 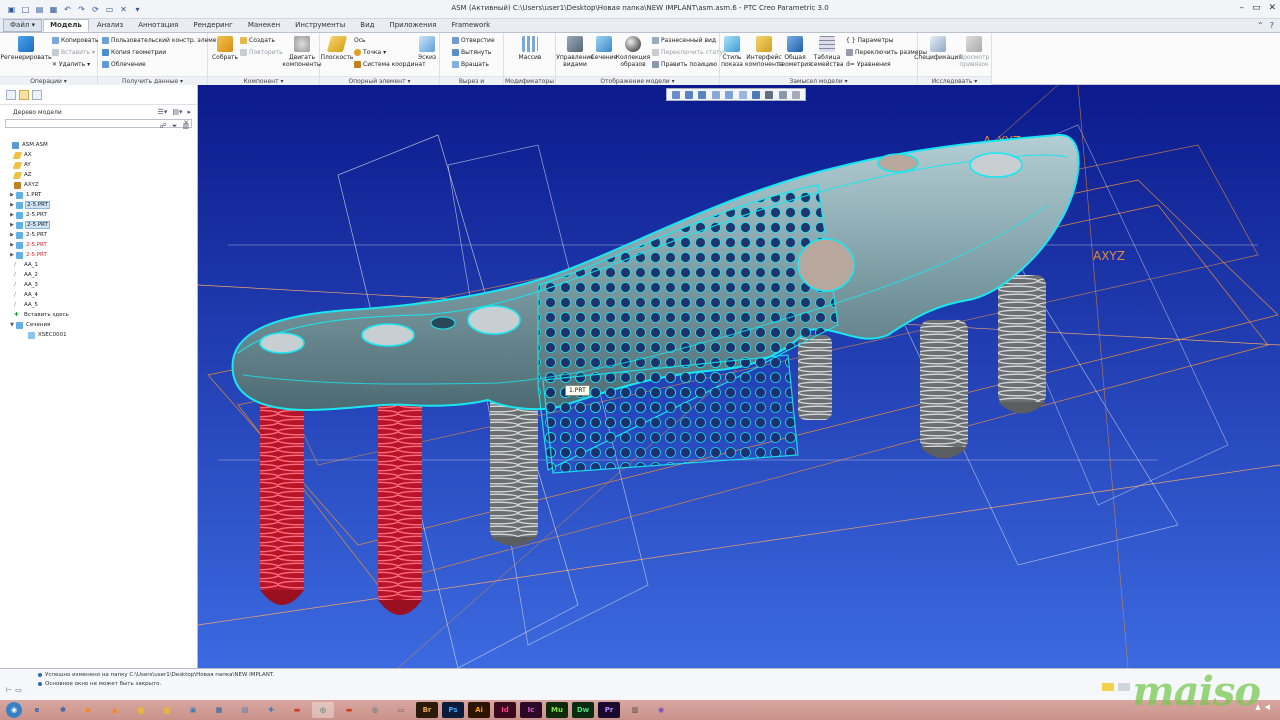 What do you see at coordinates (427, 710) in the screenshot?
I see `bridge-icon: Br` at bounding box center [427, 710].